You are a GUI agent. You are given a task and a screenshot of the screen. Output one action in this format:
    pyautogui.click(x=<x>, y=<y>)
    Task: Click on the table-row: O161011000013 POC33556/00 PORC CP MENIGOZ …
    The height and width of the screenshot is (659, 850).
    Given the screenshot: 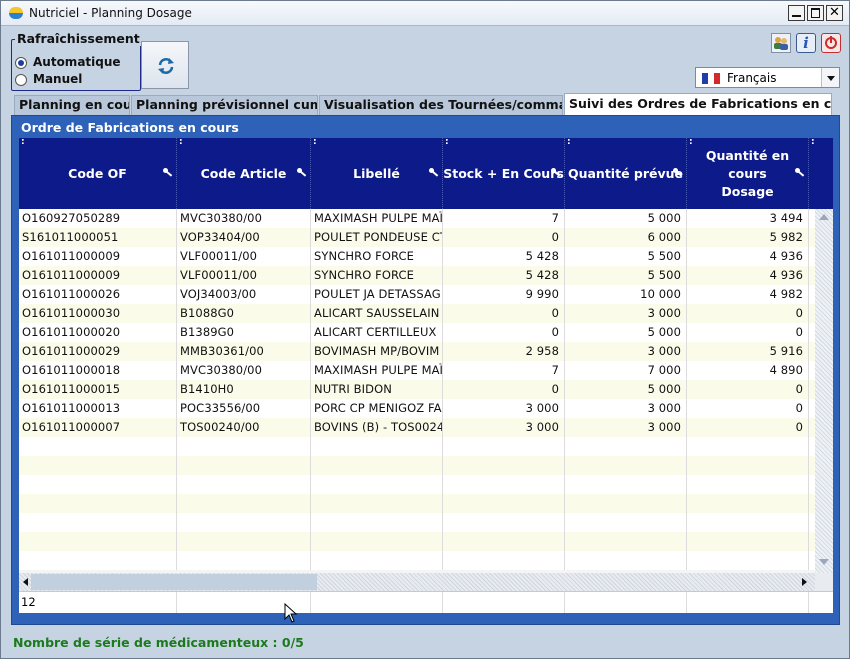 What is the action you would take?
    pyautogui.click(x=417, y=408)
    